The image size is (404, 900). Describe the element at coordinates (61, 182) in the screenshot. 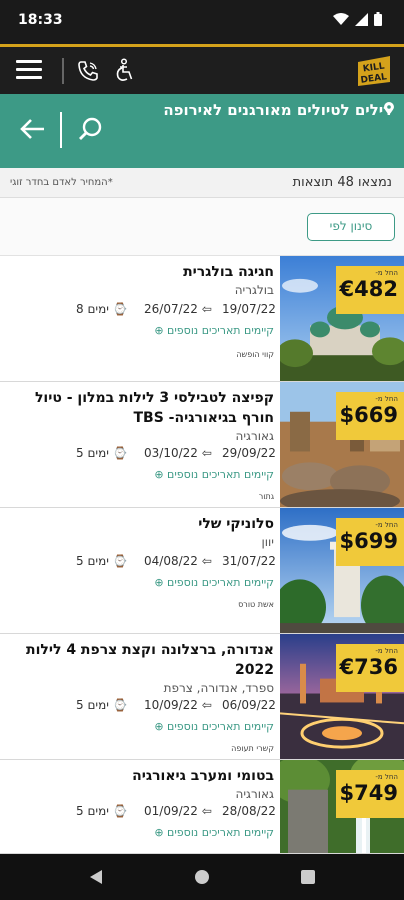

I see `price-note: *המחיר לאדם בחדר זוגי` at that location.